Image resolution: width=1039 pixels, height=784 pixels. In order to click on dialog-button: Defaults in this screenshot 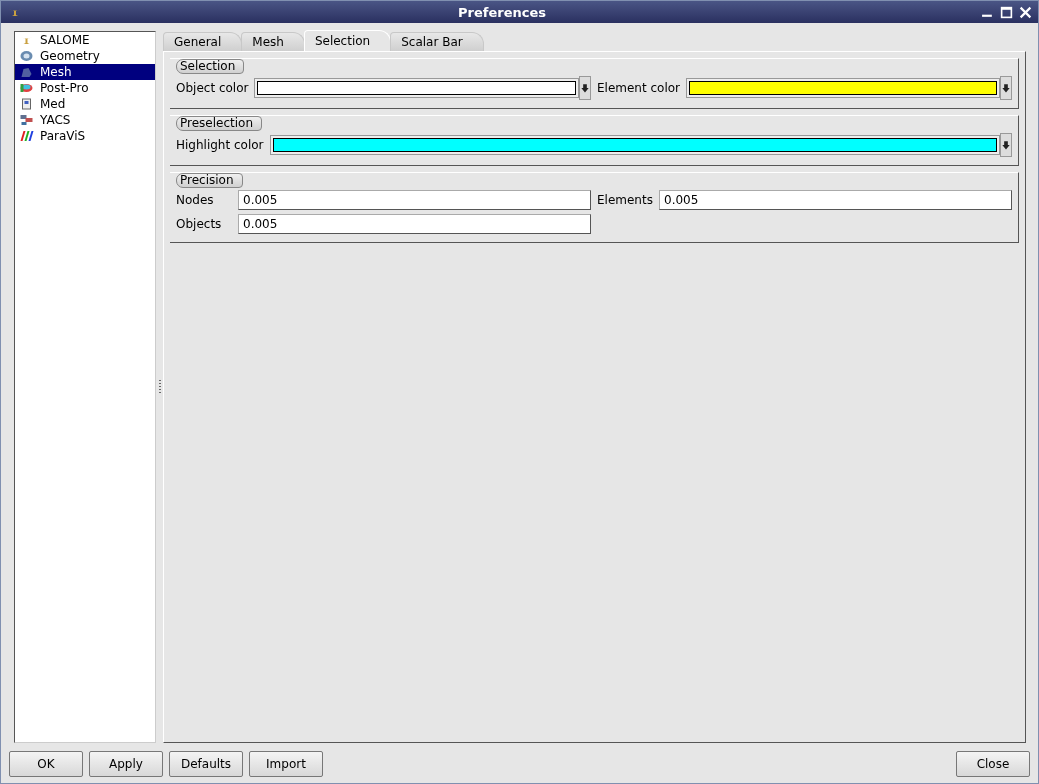, I will do `click(206, 764)`.